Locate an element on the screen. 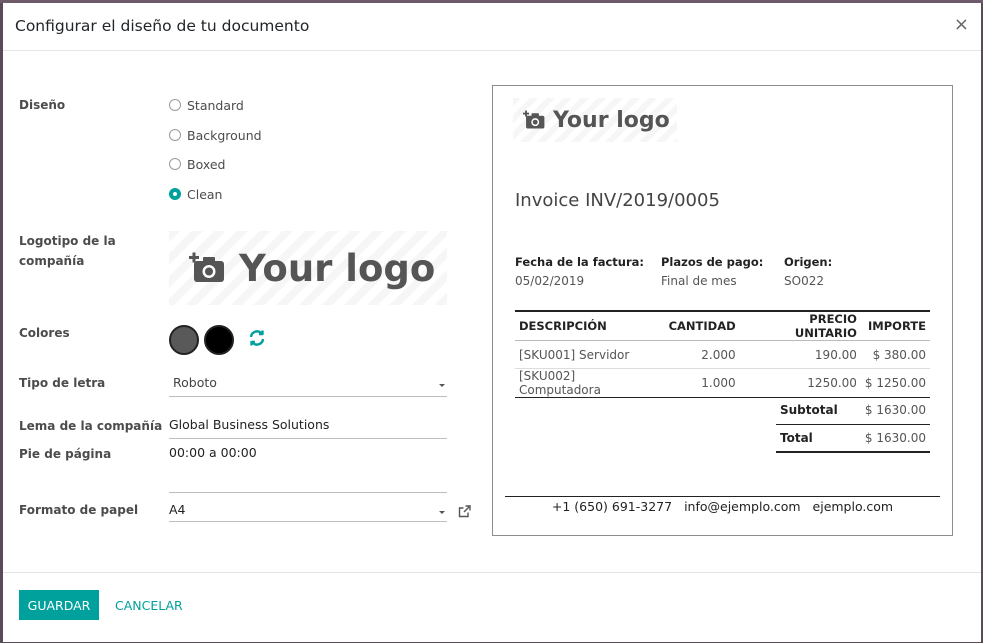  paper-format-select: A4 is located at coordinates (308, 512).